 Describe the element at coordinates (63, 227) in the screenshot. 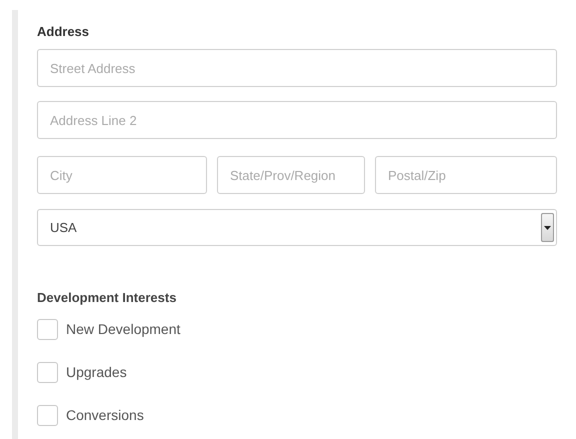

I see `select-value: USA` at that location.